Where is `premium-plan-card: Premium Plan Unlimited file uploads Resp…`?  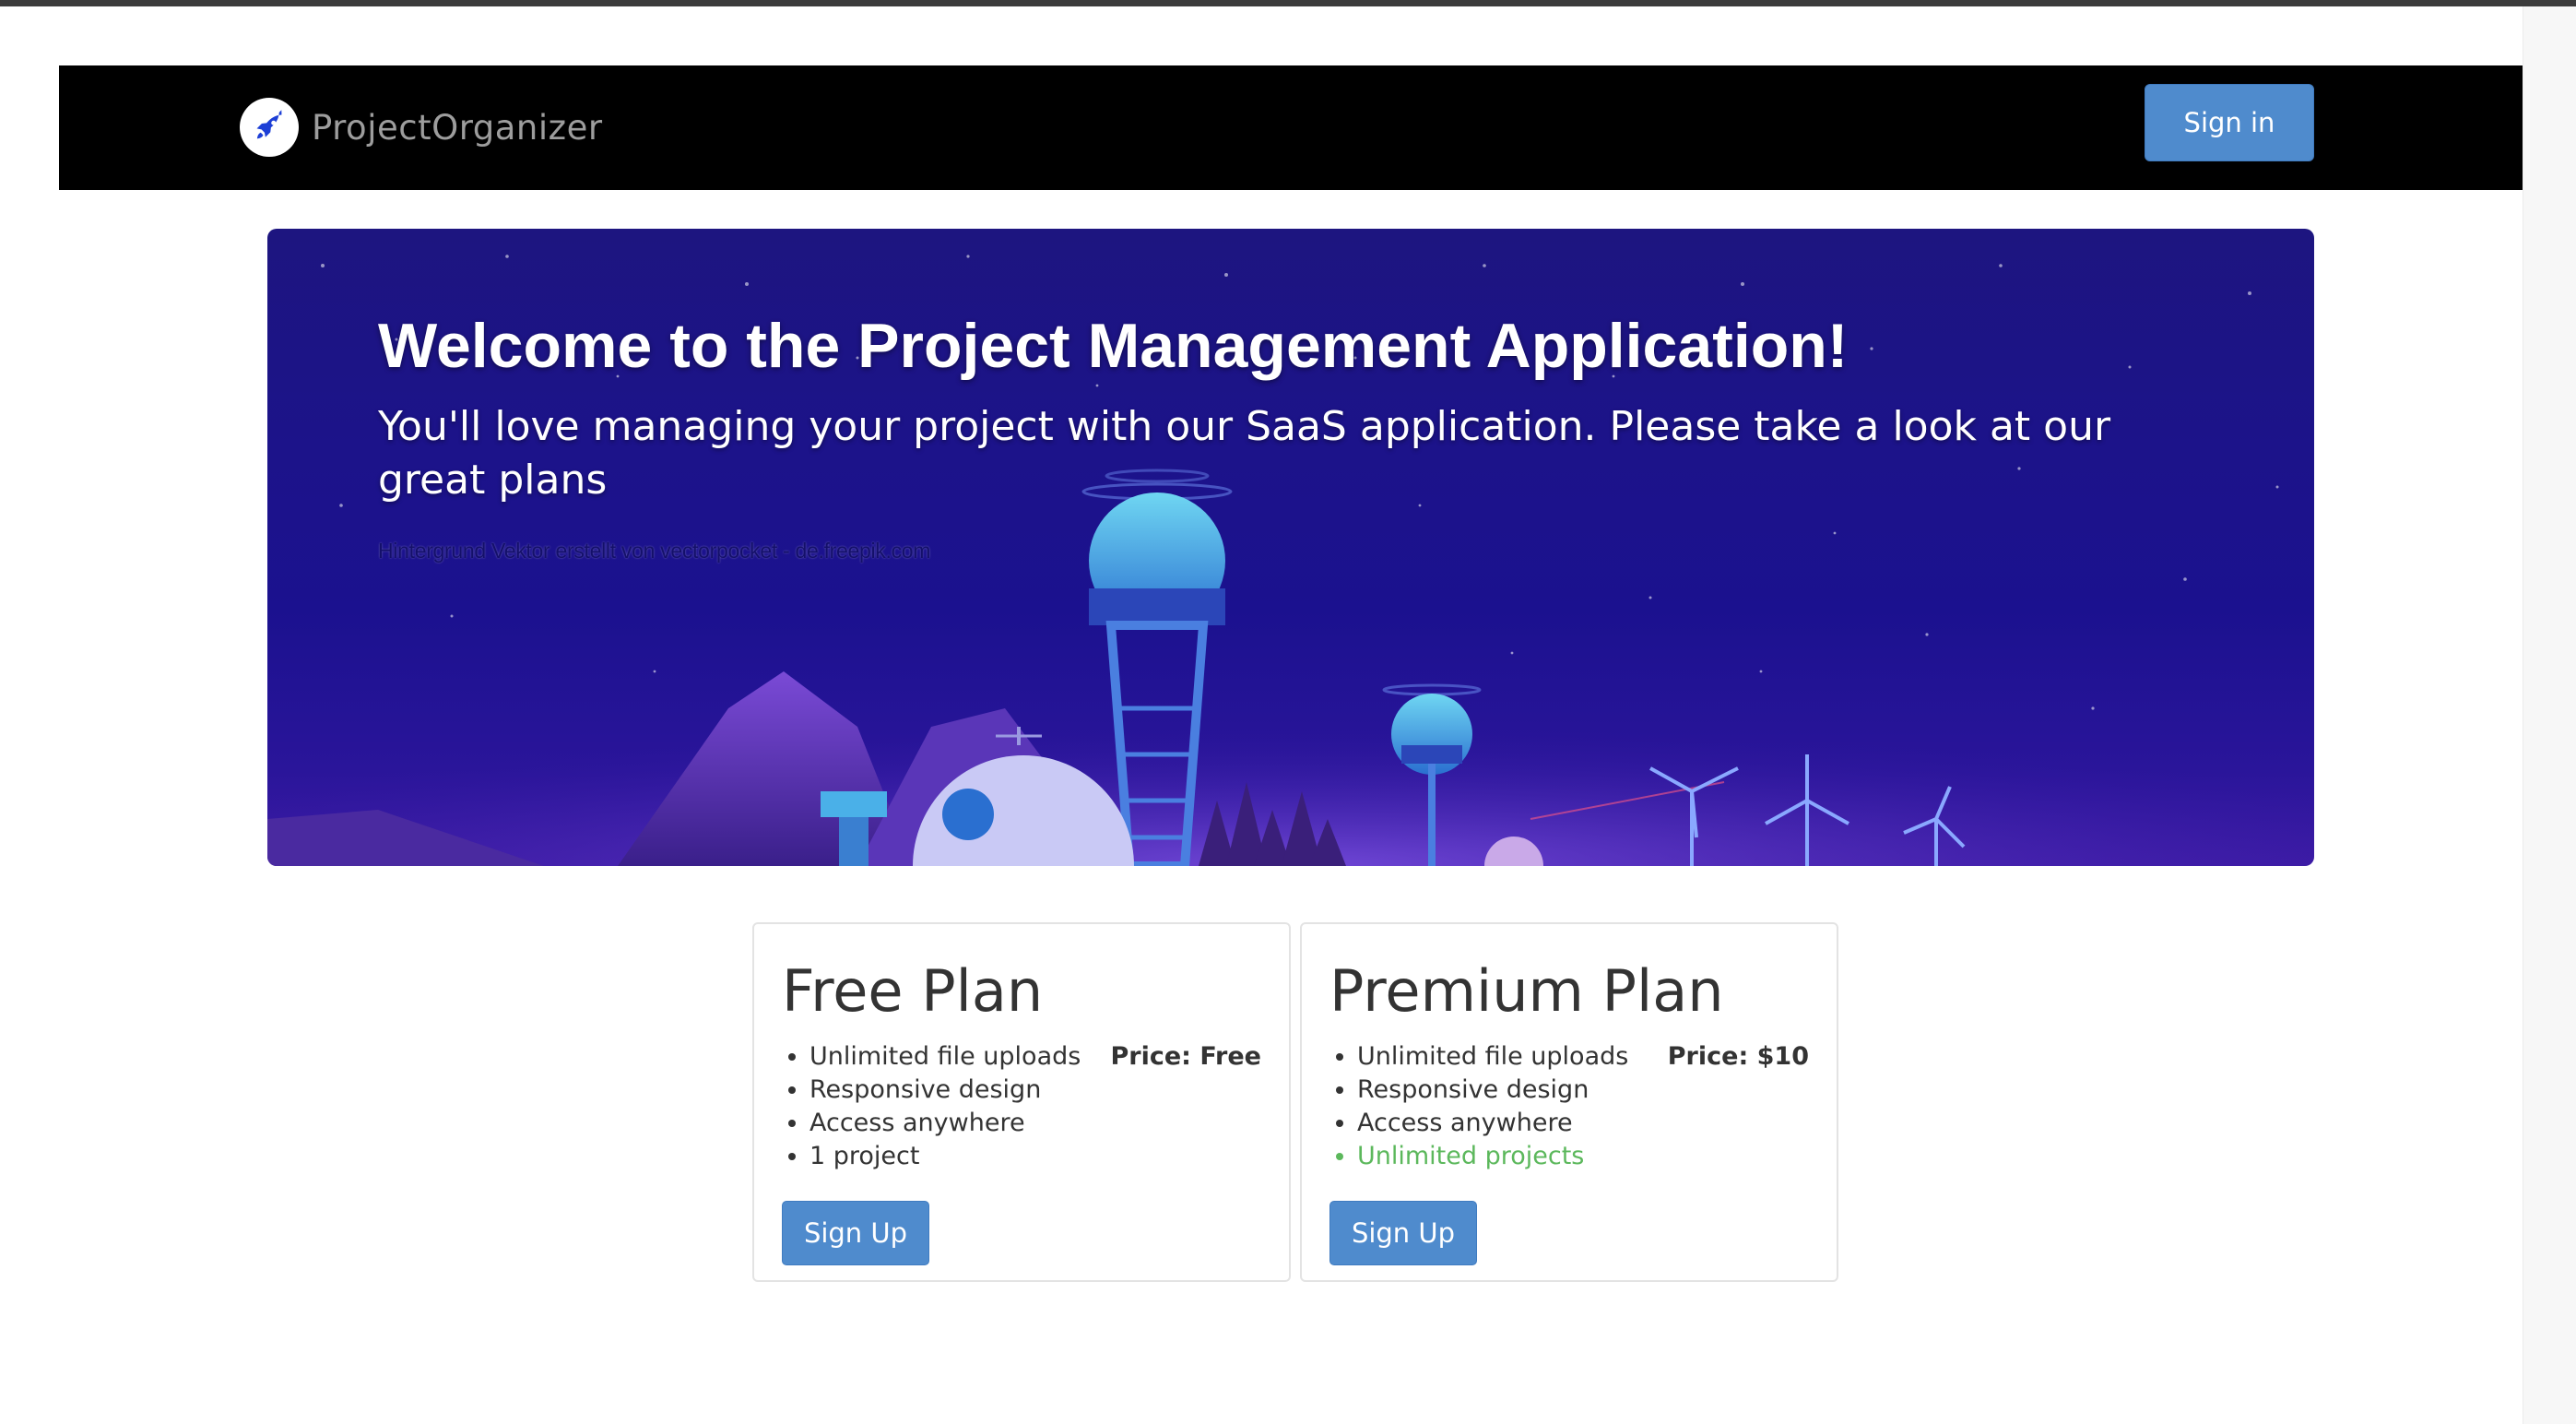
premium-plan-card: Premium Plan Unlimited file uploads Resp… is located at coordinates (1569, 1102).